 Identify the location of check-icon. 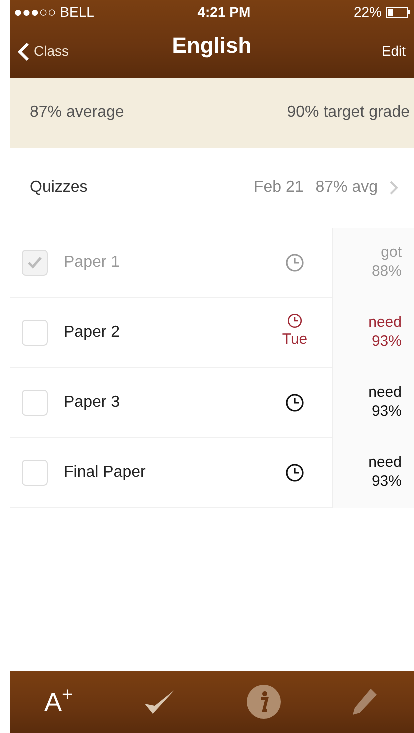
(35, 263).